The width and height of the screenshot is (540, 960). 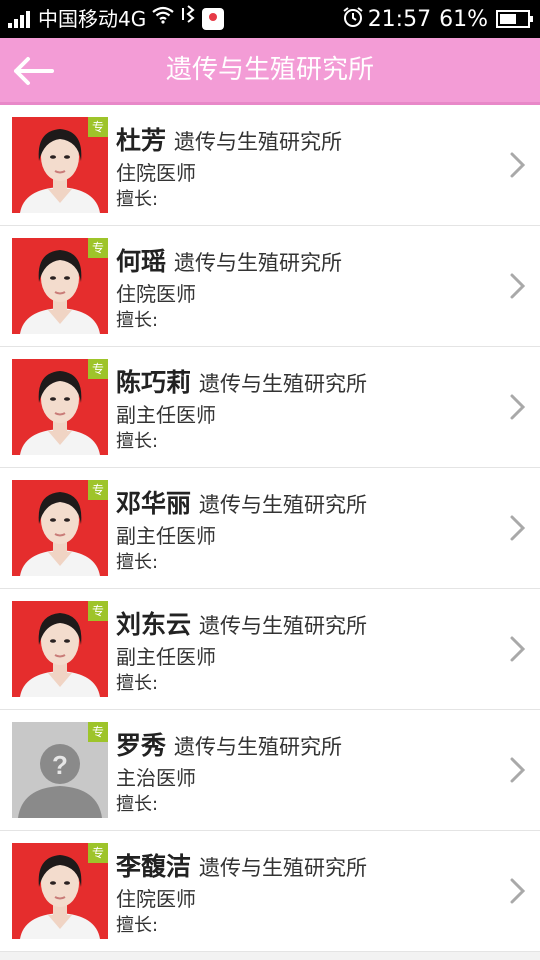 What do you see at coordinates (154, 382) in the screenshot?
I see `doctor-name: 陈巧莉` at bounding box center [154, 382].